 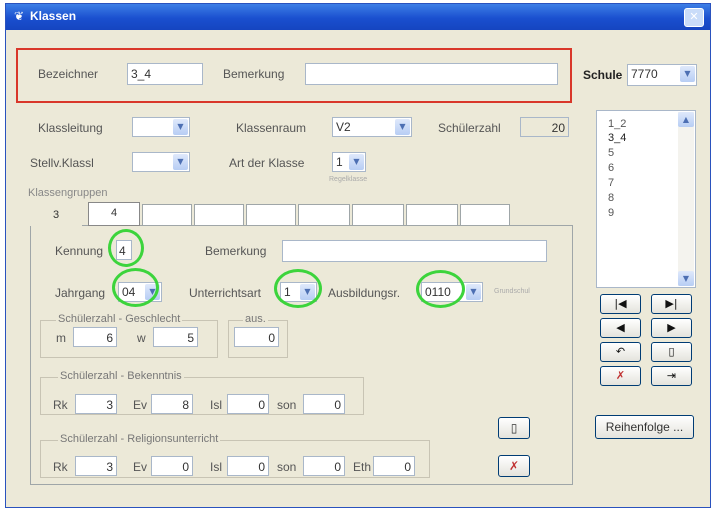 I want to click on bek-son-label: son, so click(x=287, y=405).